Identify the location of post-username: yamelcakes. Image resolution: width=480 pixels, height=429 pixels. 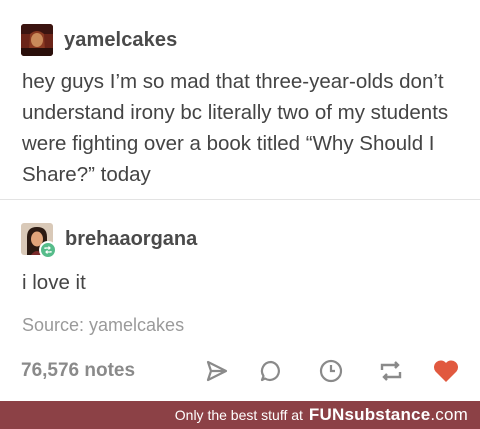
(120, 40).